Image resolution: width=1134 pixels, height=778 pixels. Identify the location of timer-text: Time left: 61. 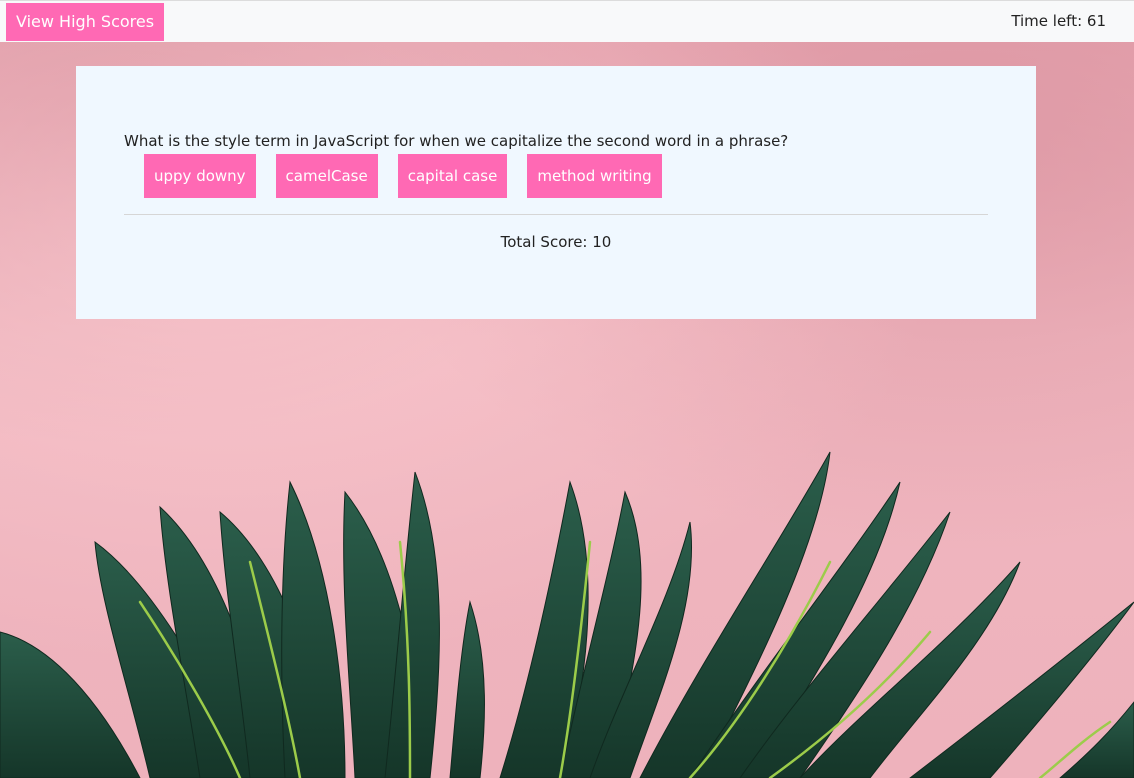
(1058, 21).